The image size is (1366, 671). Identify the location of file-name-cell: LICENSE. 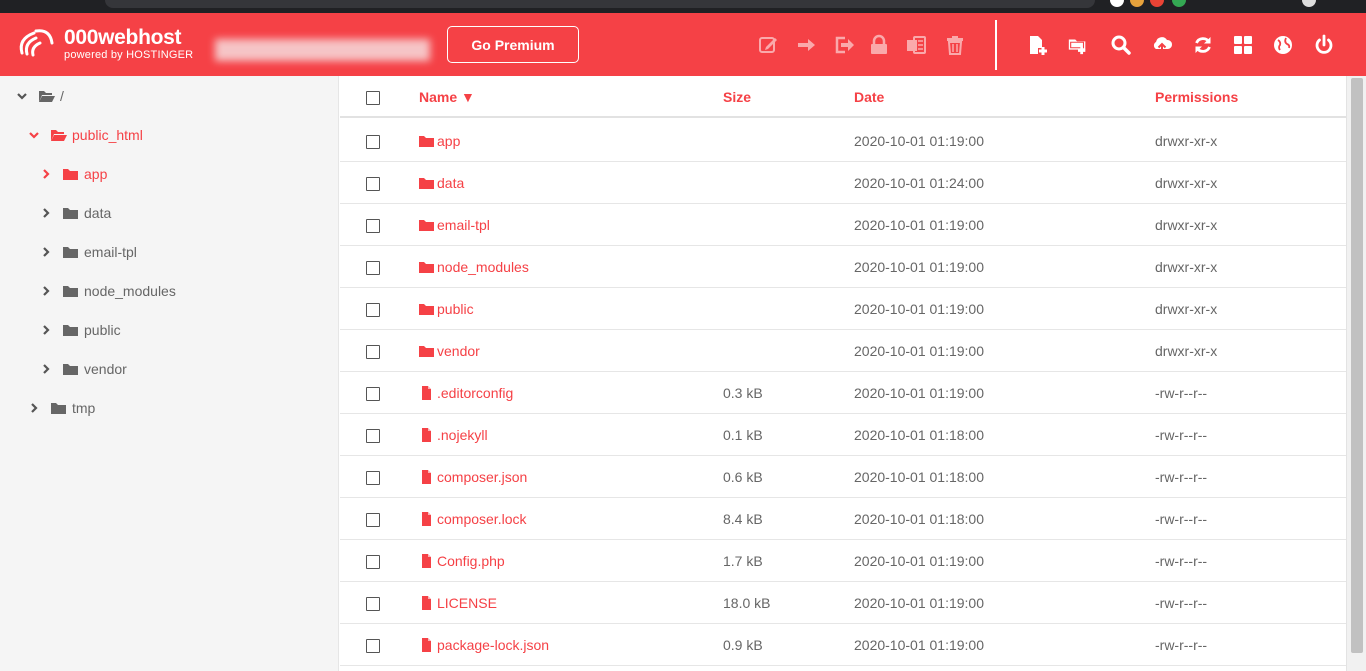
(458, 603).